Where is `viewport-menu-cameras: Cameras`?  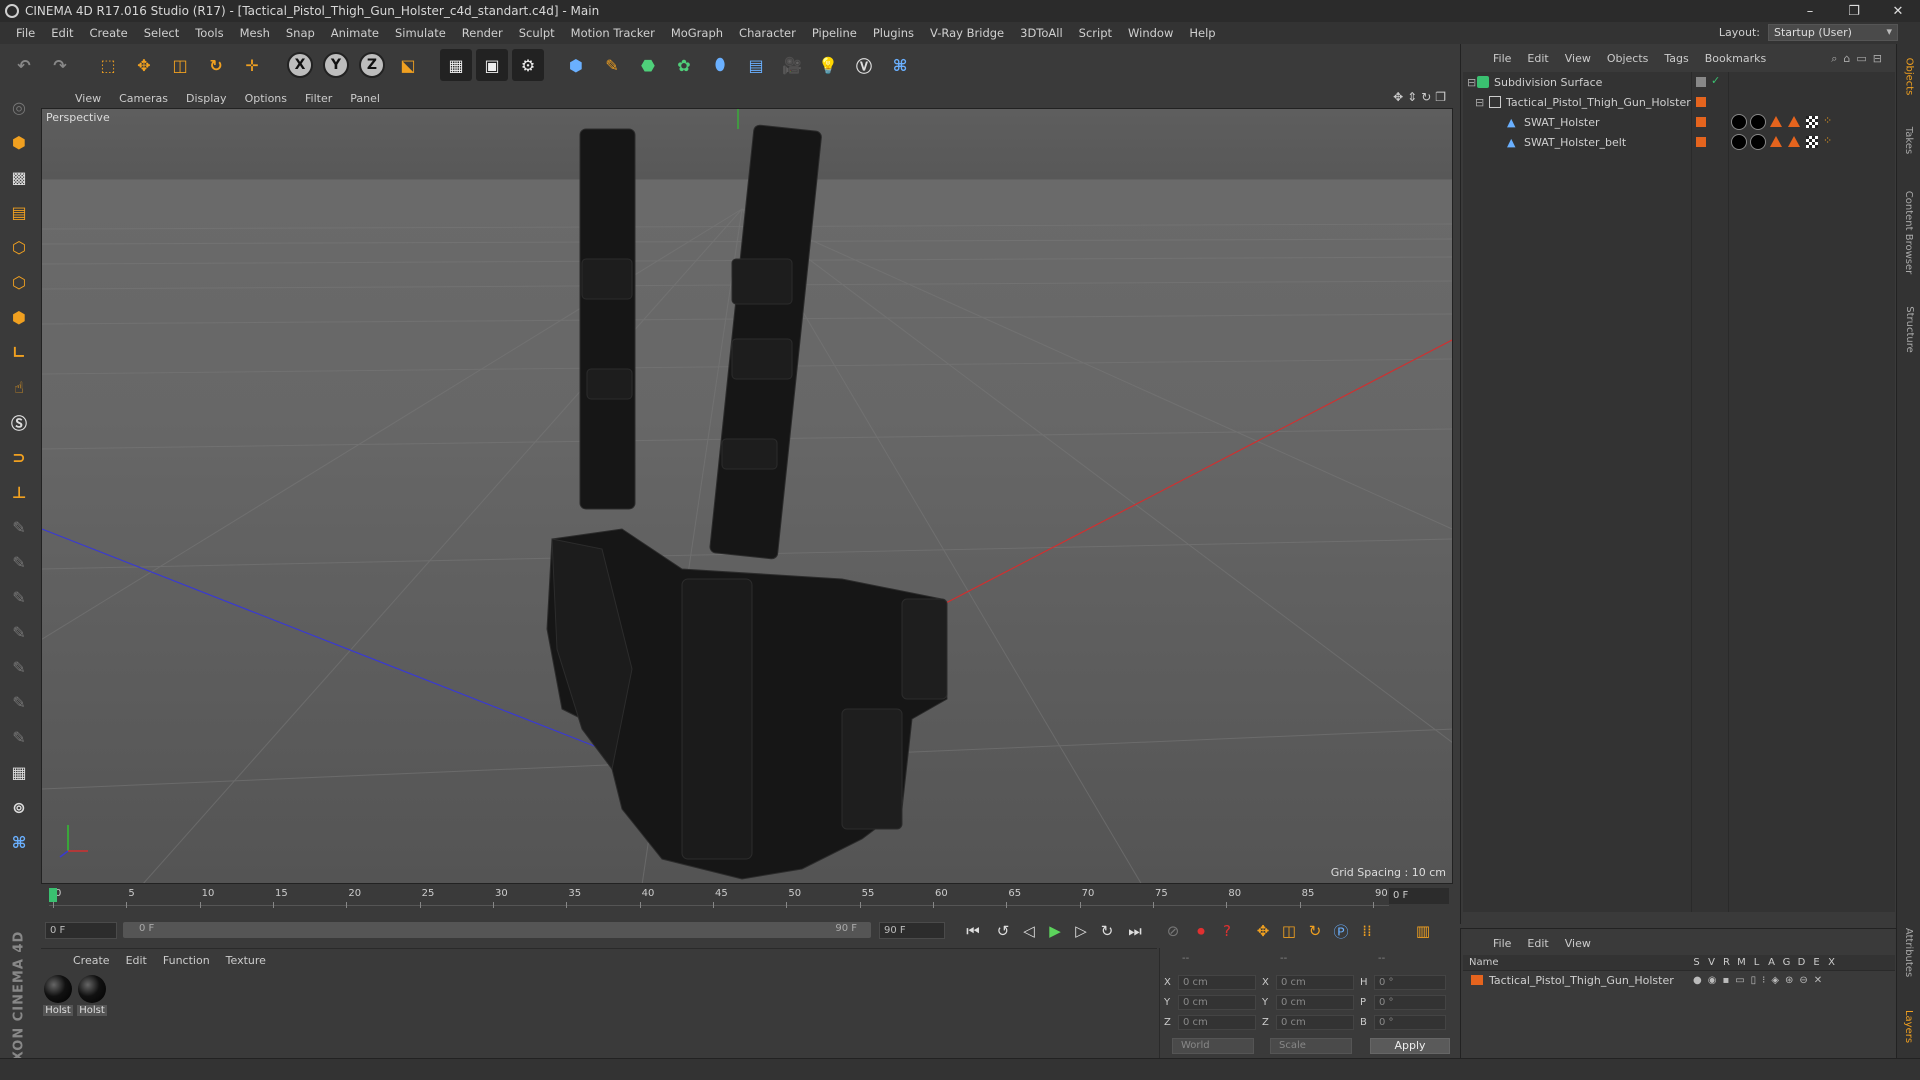
viewport-menu-cameras: Cameras is located at coordinates (143, 98).